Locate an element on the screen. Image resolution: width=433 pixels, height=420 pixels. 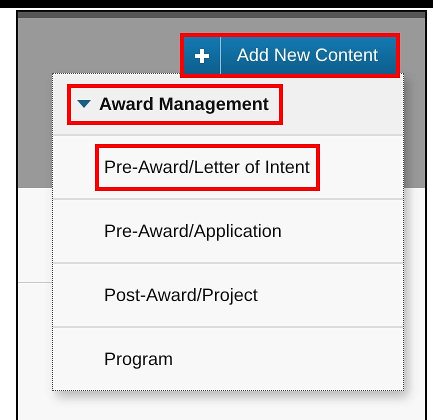
menu-item: Program is located at coordinates (139, 359).